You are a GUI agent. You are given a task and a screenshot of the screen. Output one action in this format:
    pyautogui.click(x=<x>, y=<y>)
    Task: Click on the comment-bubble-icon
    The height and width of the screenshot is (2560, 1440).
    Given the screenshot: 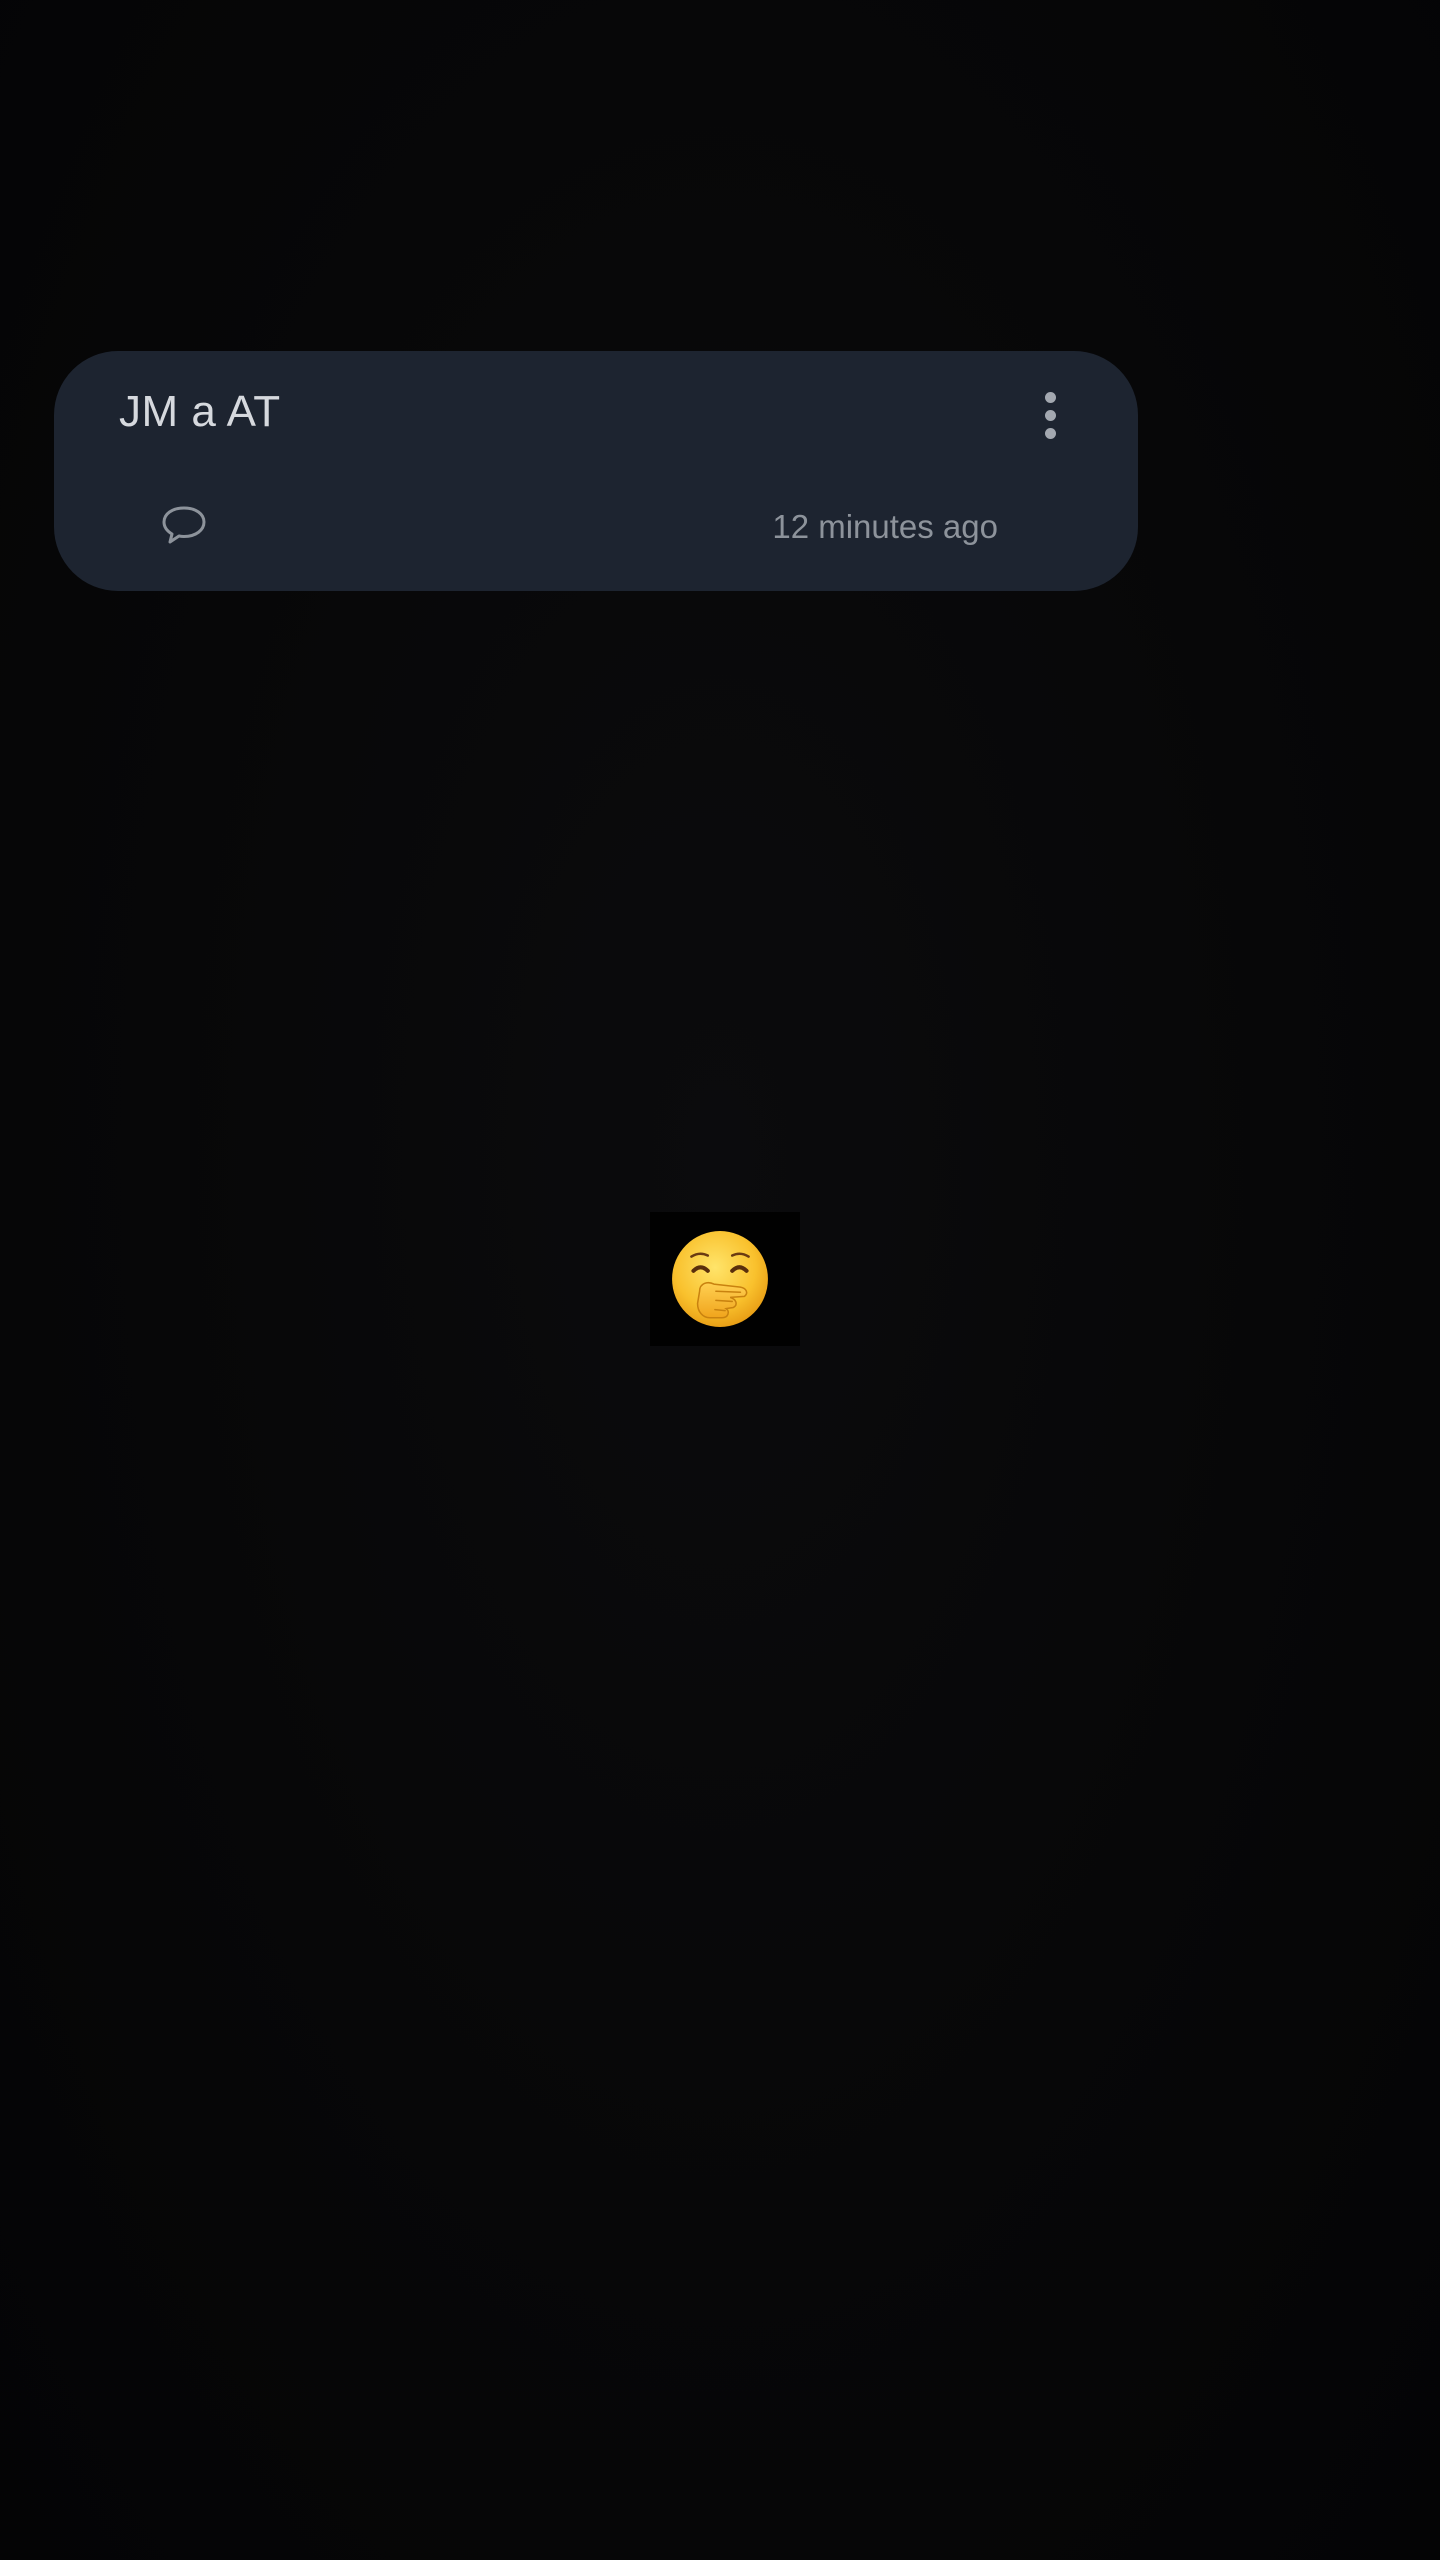 What is the action you would take?
    pyautogui.click(x=184, y=525)
    